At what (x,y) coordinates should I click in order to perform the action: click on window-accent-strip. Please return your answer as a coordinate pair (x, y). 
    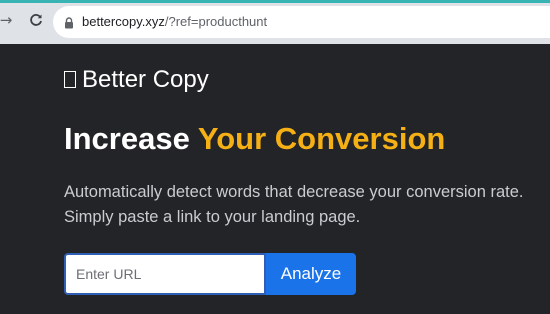
    Looking at the image, I should click on (275, 1).